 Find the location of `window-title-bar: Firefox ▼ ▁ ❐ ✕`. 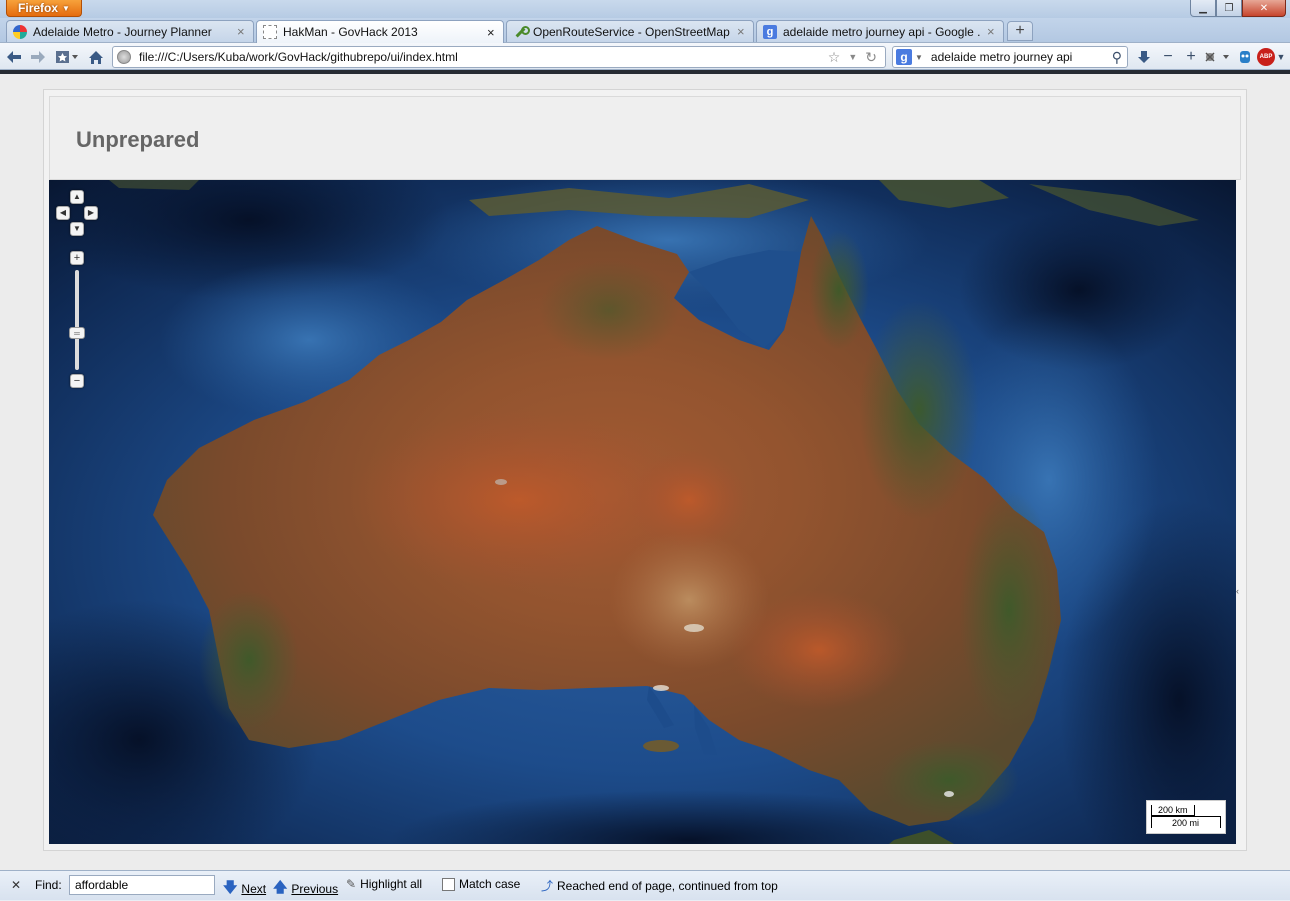

window-title-bar: Firefox ▼ ▁ ❐ ✕ is located at coordinates (645, 9).